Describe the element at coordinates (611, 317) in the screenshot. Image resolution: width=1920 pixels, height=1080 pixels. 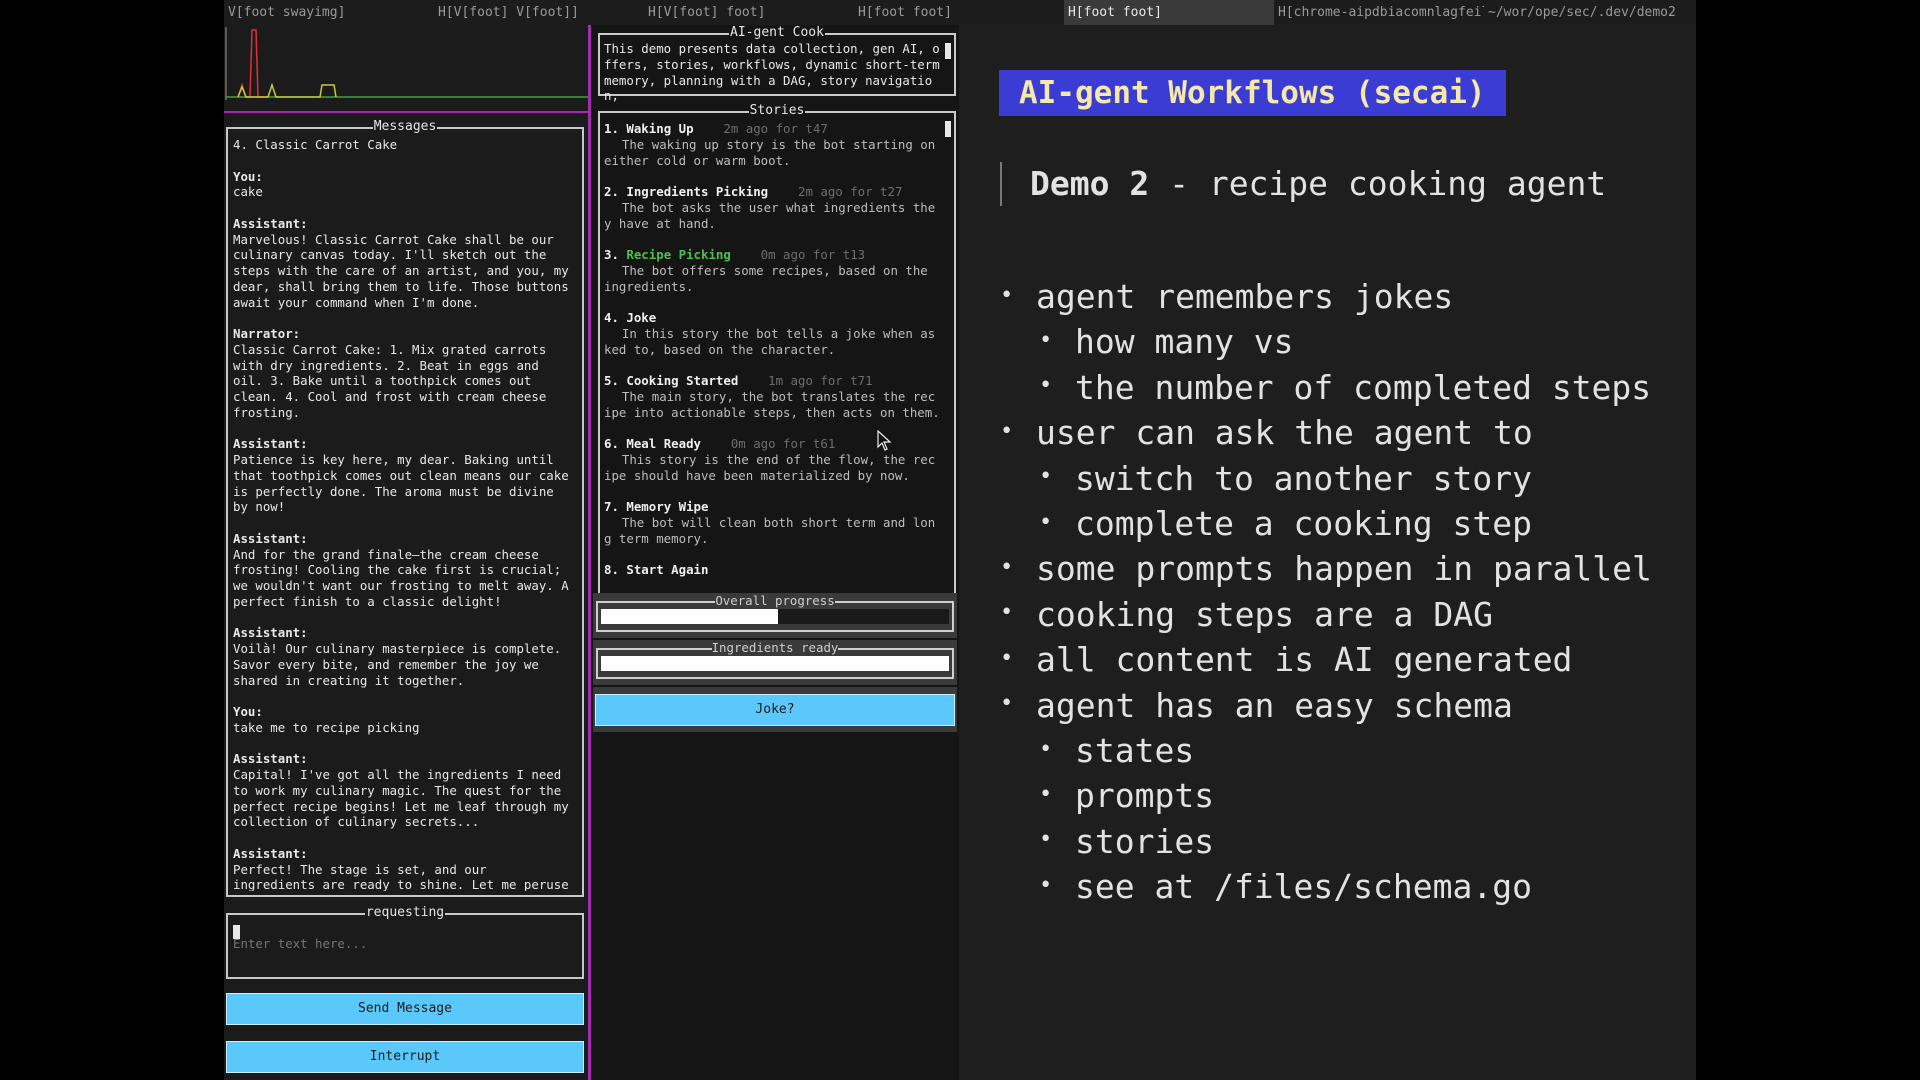
I see `story-number: 4.` at that location.